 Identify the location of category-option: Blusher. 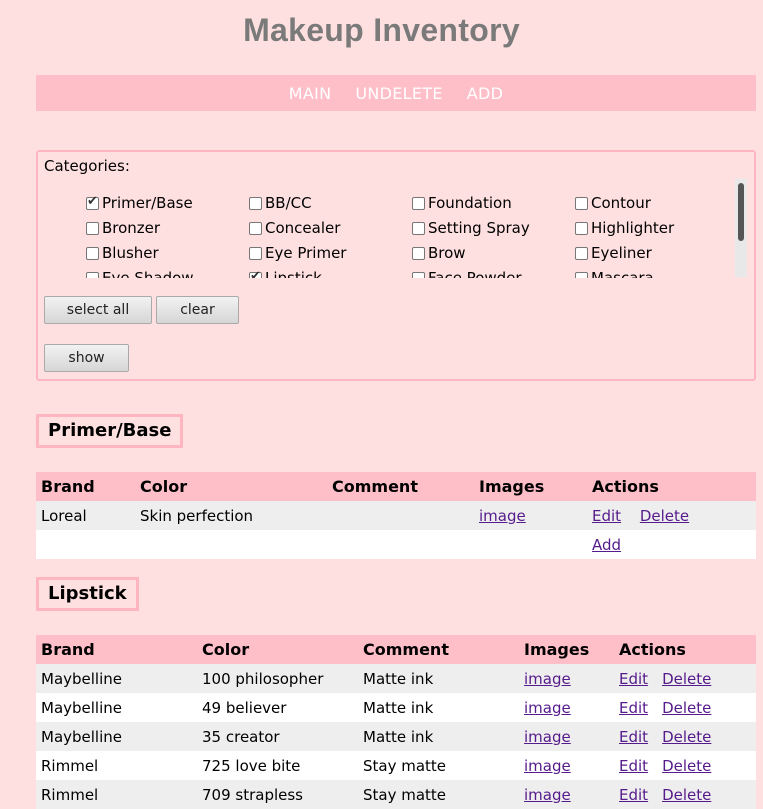
(122, 253).